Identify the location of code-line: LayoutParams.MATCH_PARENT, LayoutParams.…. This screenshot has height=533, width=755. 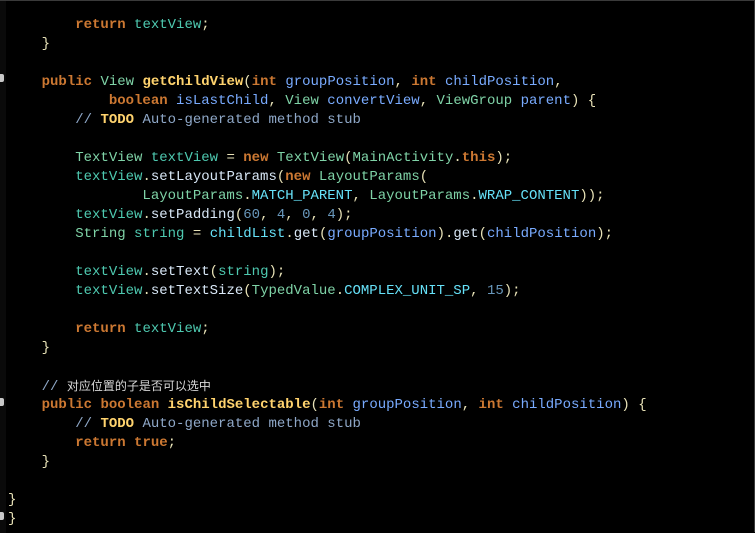
(373, 196).